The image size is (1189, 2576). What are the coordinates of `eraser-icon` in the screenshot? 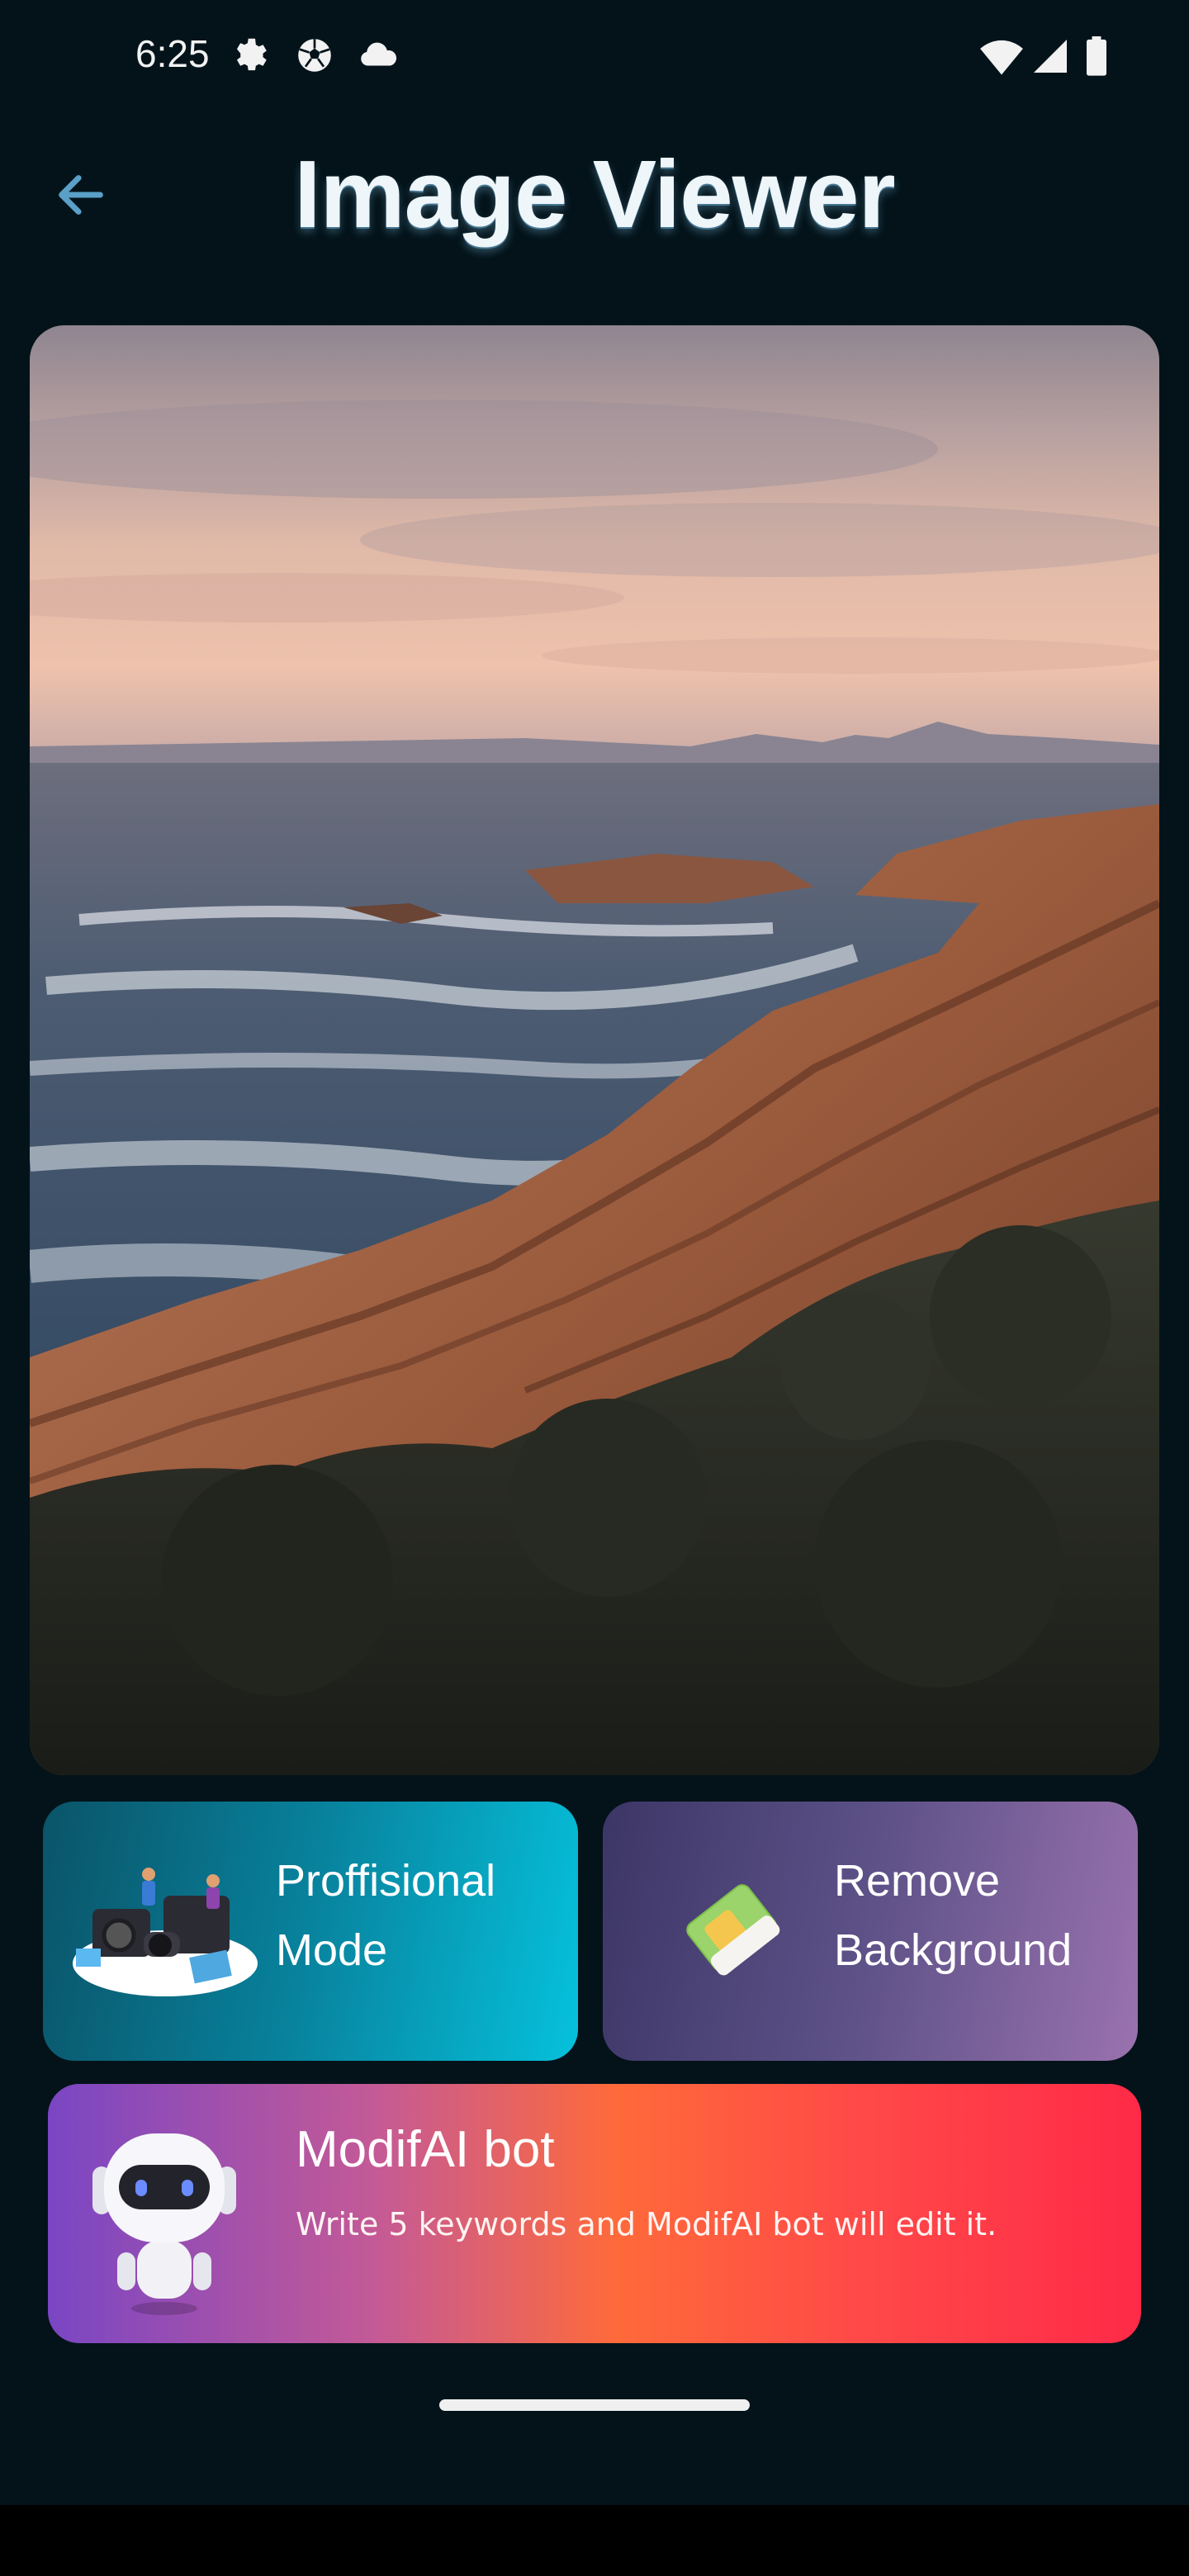 It's located at (731, 1930).